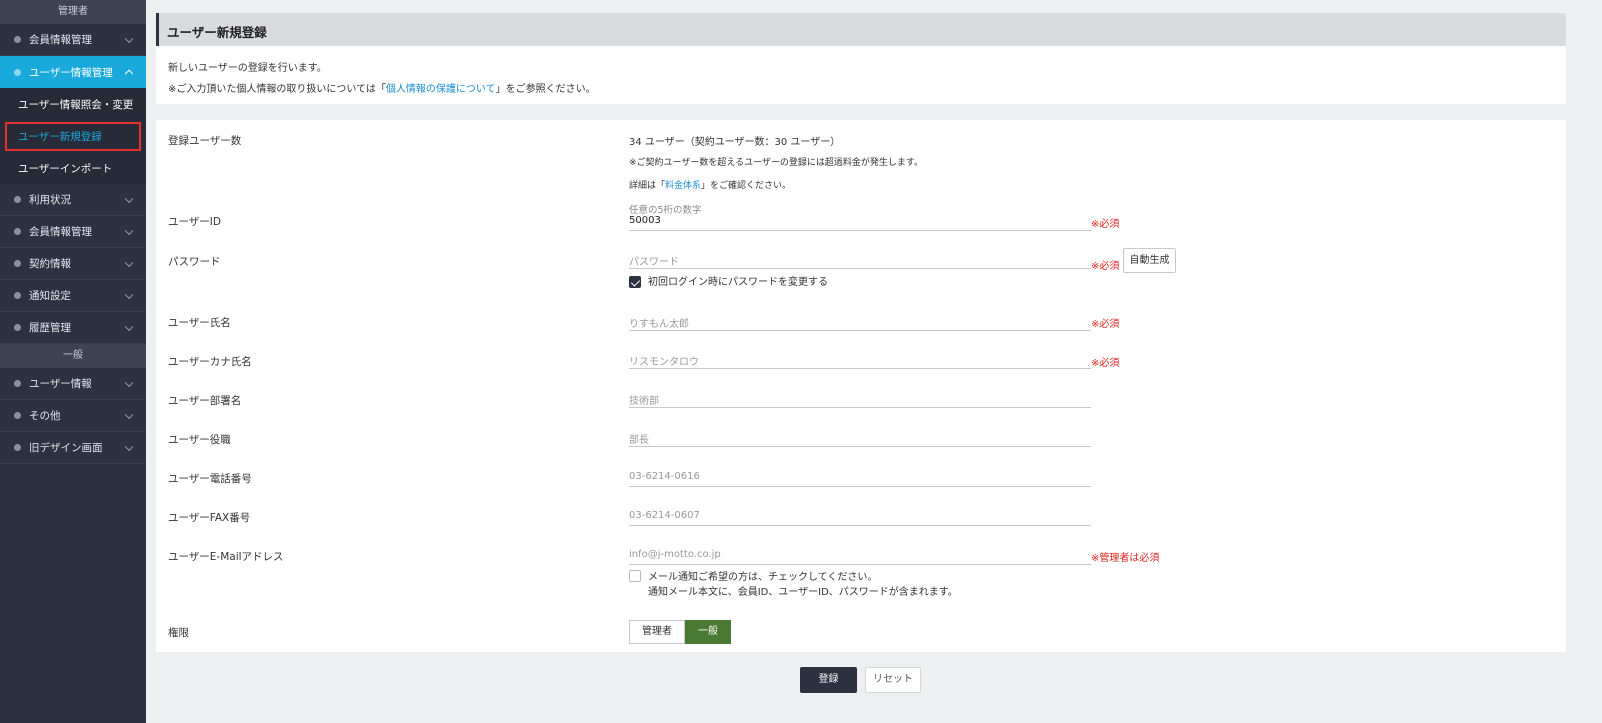  Describe the element at coordinates (1105, 363) in the screenshot. I see `user-kana-required: ※必須` at that location.